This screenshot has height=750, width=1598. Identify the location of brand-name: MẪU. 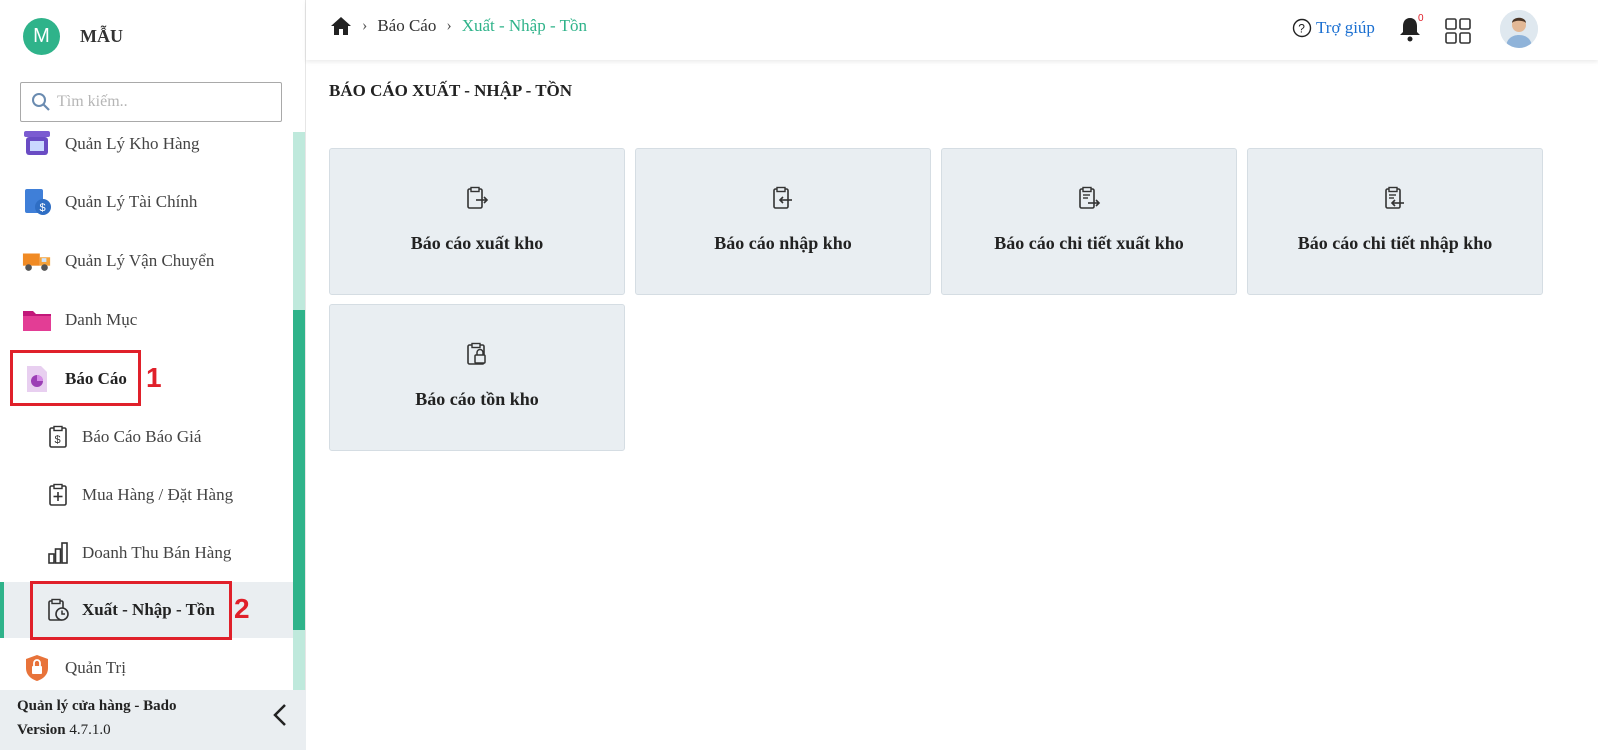
(101, 36).